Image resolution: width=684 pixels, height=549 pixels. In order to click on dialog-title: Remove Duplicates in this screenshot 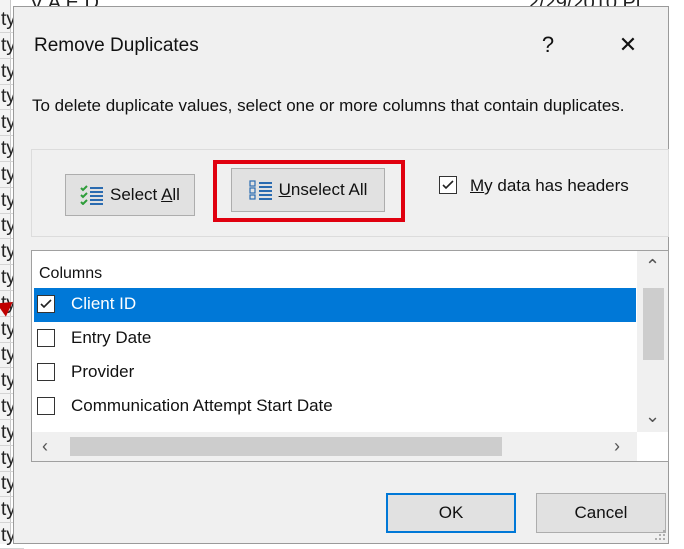, I will do `click(116, 45)`.